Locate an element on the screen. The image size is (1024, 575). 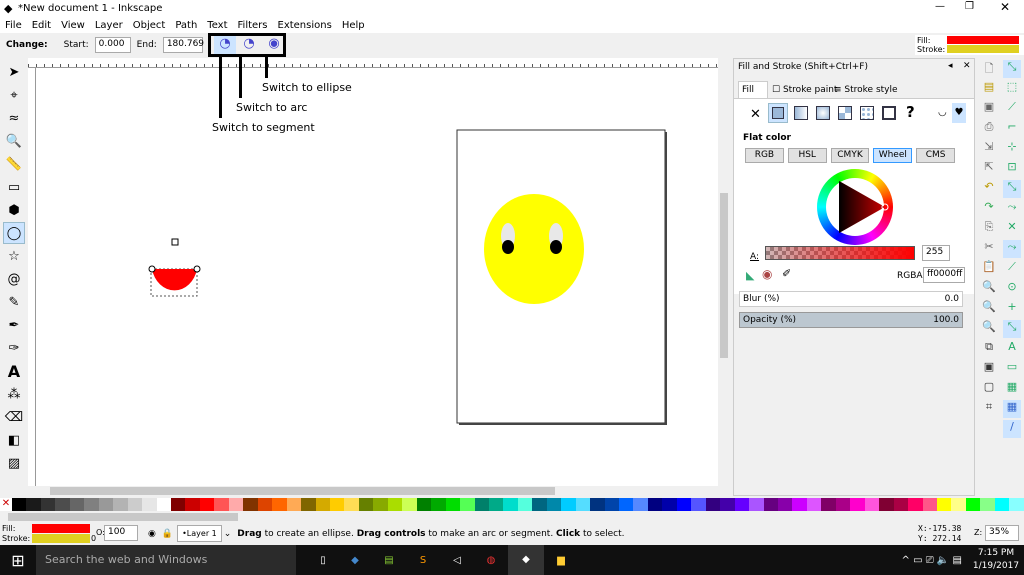
swatch-icon is located at coordinates (889, 113).